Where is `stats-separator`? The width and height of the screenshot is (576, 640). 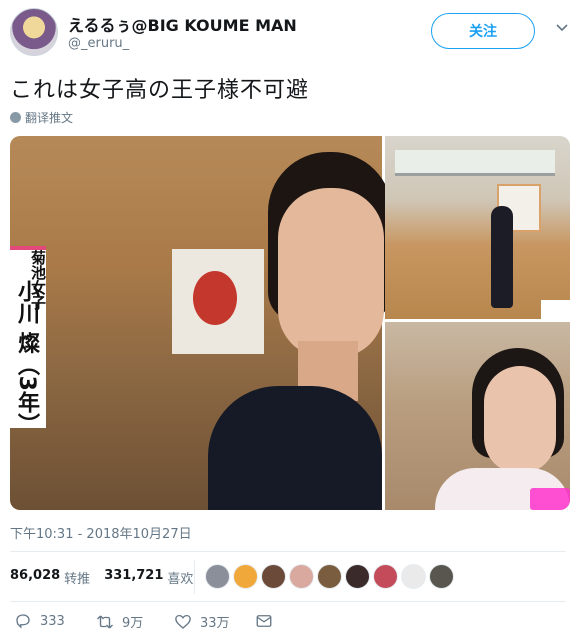
stats-separator is located at coordinates (194, 577).